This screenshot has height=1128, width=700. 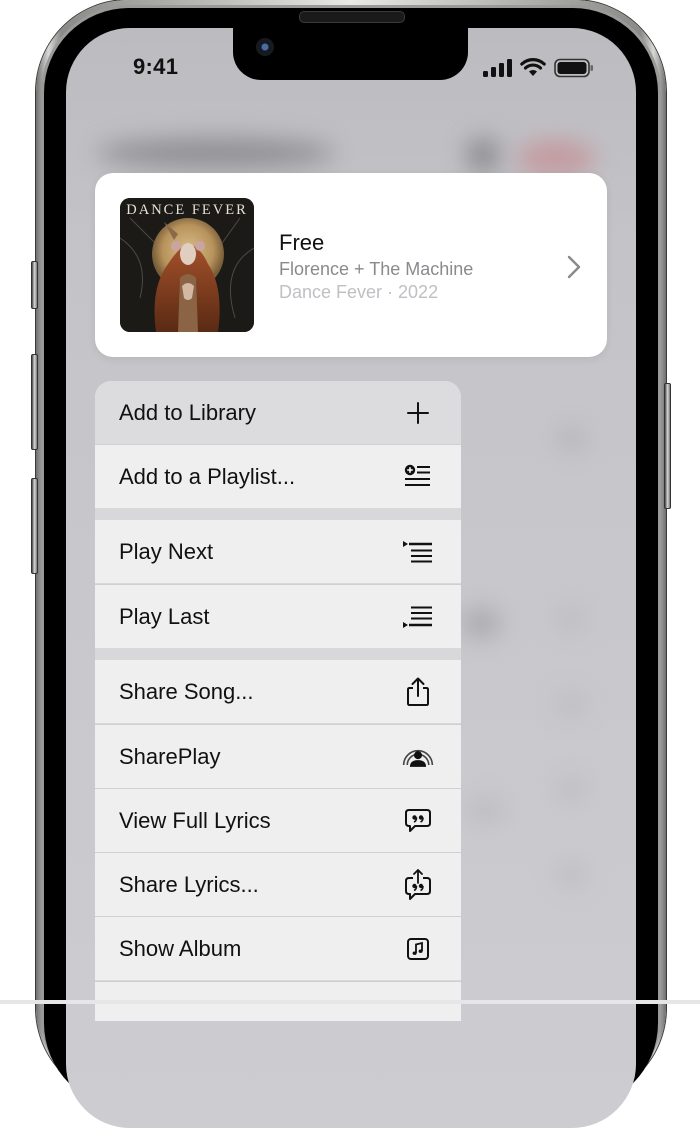 What do you see at coordinates (187, 265) in the screenshot?
I see `album-artwork: DANCE FEVER` at bounding box center [187, 265].